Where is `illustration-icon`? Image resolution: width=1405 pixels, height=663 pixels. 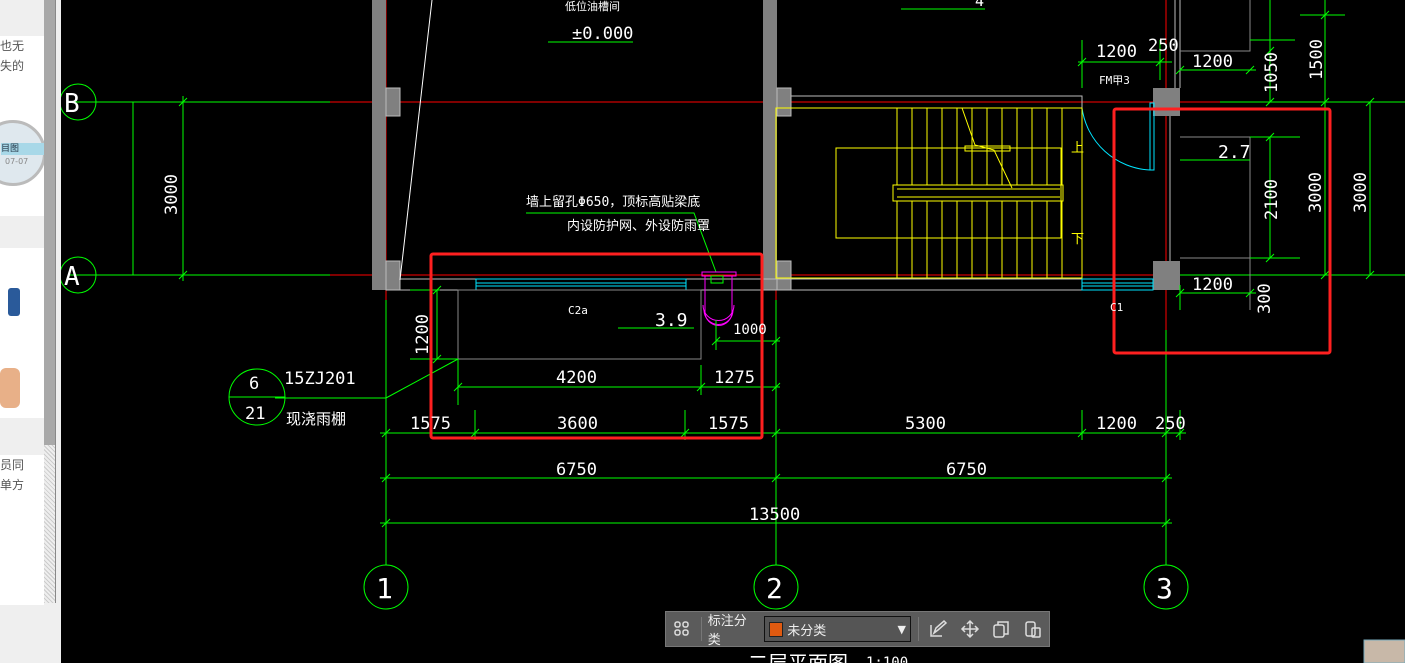 illustration-icon is located at coordinates (14, 302).